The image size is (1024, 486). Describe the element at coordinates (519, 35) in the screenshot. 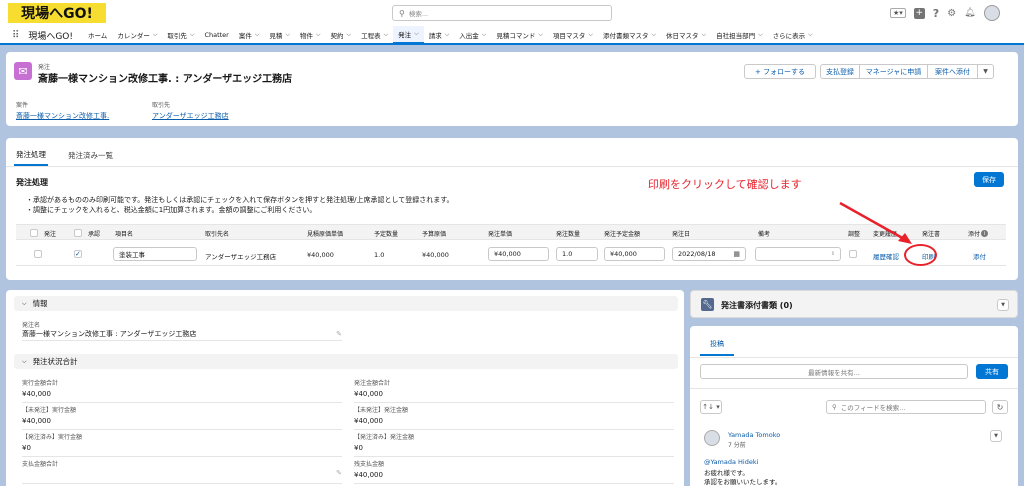

I see `nav-item: 見積コマンド ⌵` at that location.